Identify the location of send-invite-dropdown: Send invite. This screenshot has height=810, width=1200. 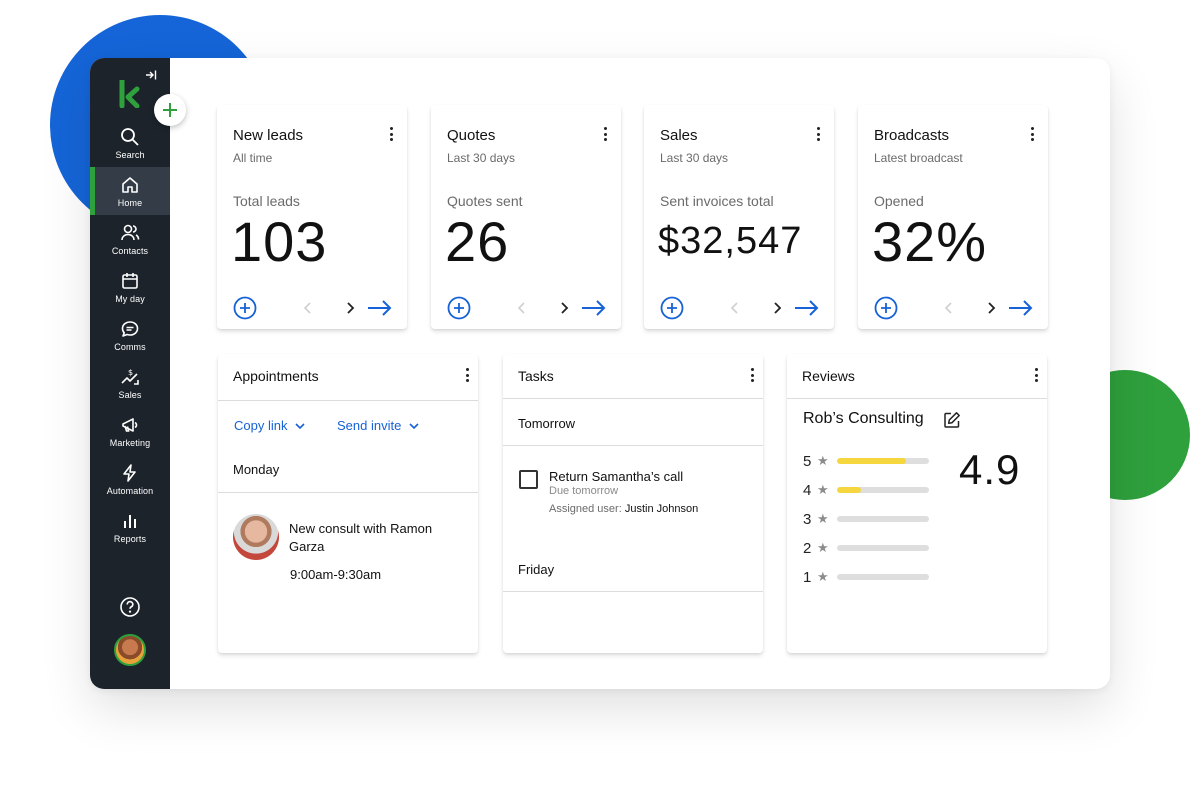
(378, 425).